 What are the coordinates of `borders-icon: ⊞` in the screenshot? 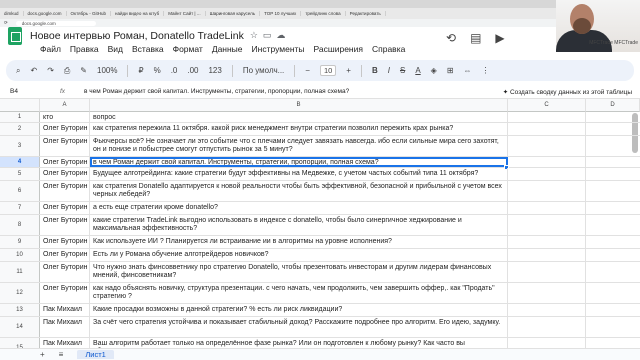 It's located at (450, 70).